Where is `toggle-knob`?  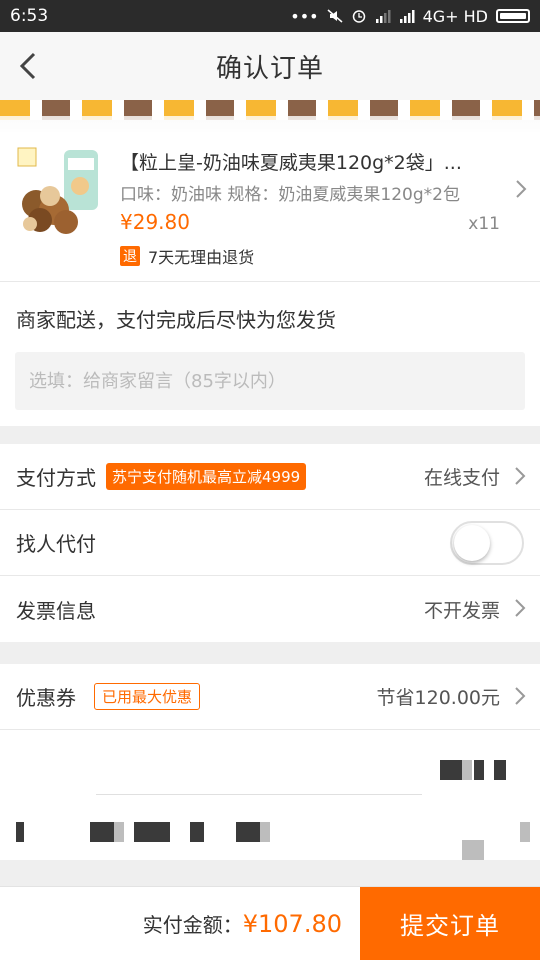
toggle-knob is located at coordinates (472, 542).